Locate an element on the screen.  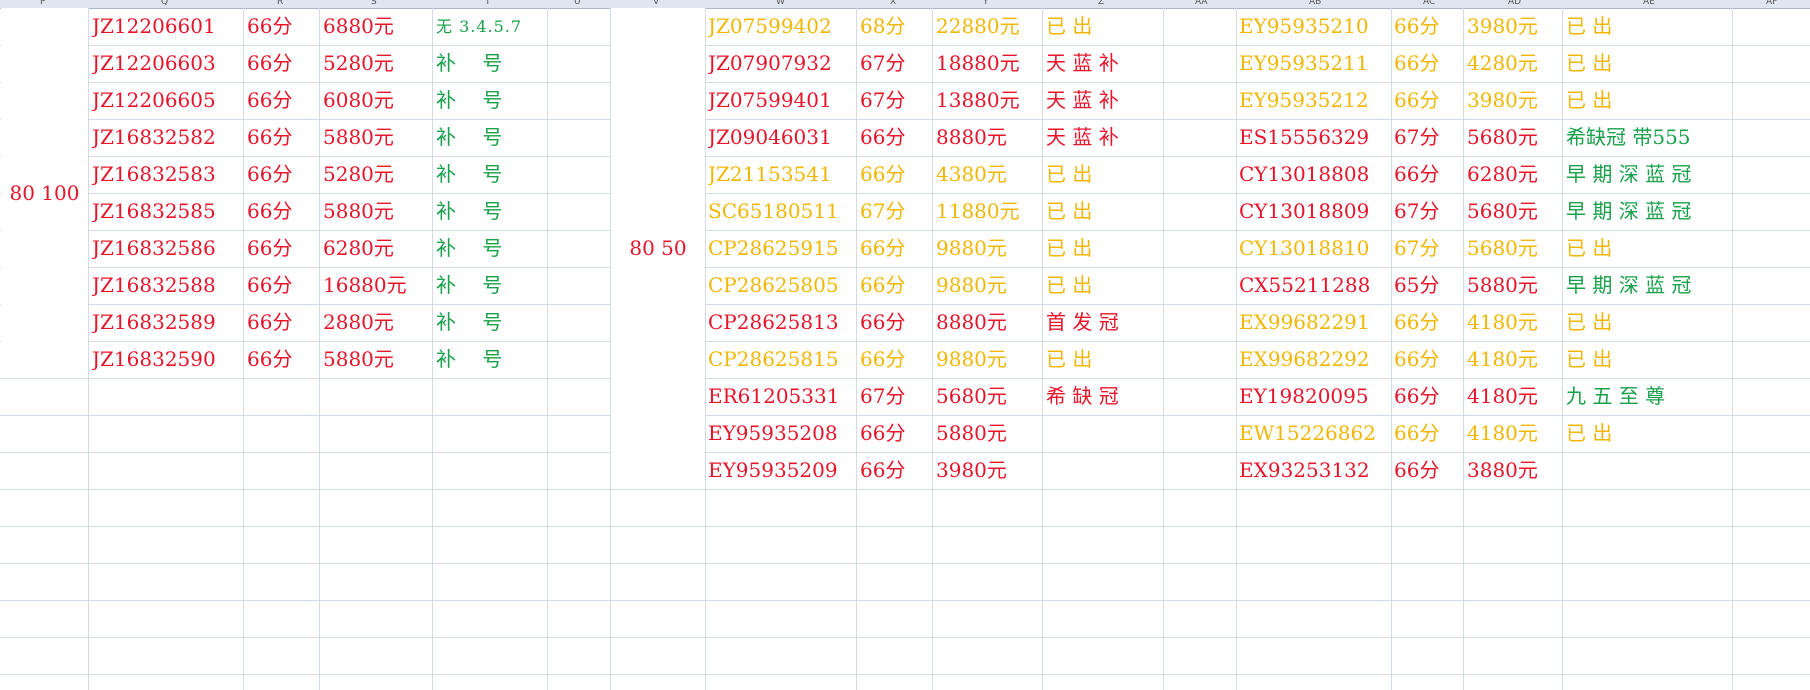
cell-price: 2880元 is located at coordinates (377, 322).